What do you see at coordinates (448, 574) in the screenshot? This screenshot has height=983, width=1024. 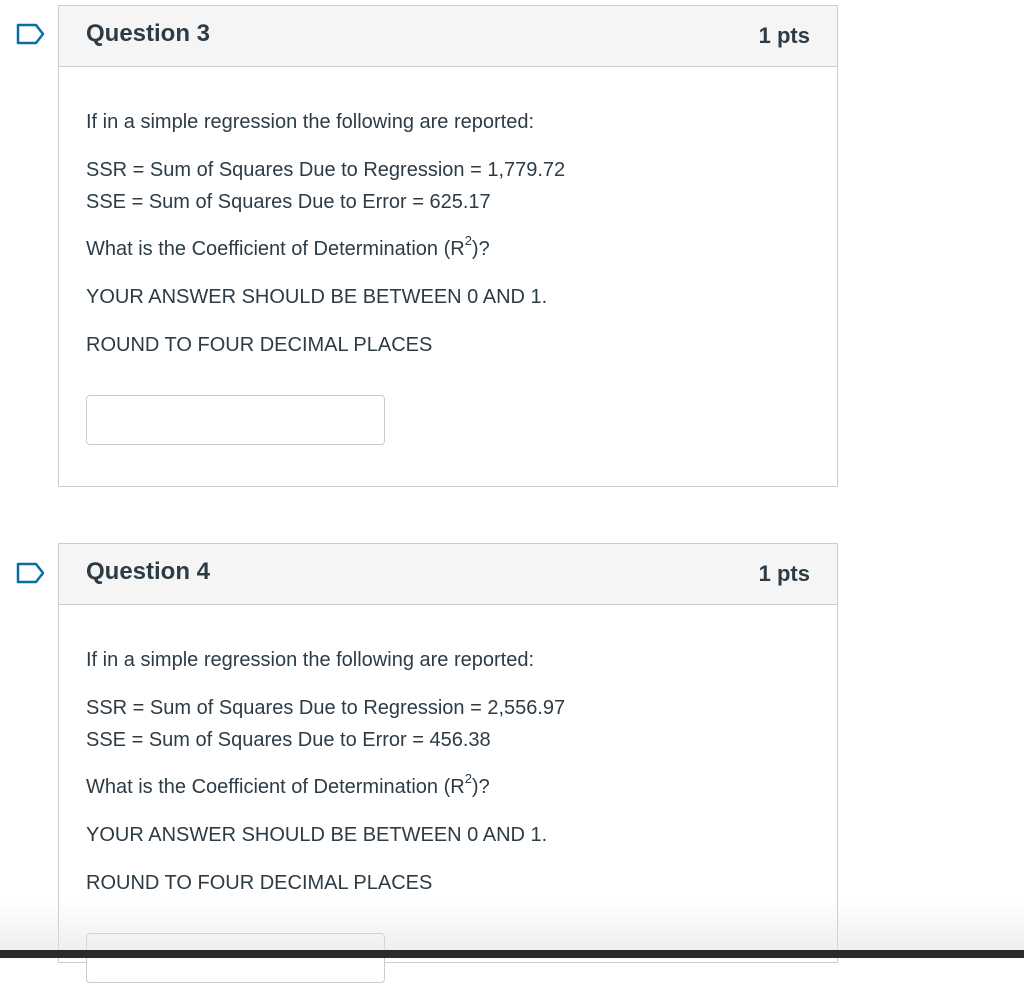 I see `question-header: Question 4 1 pts` at bounding box center [448, 574].